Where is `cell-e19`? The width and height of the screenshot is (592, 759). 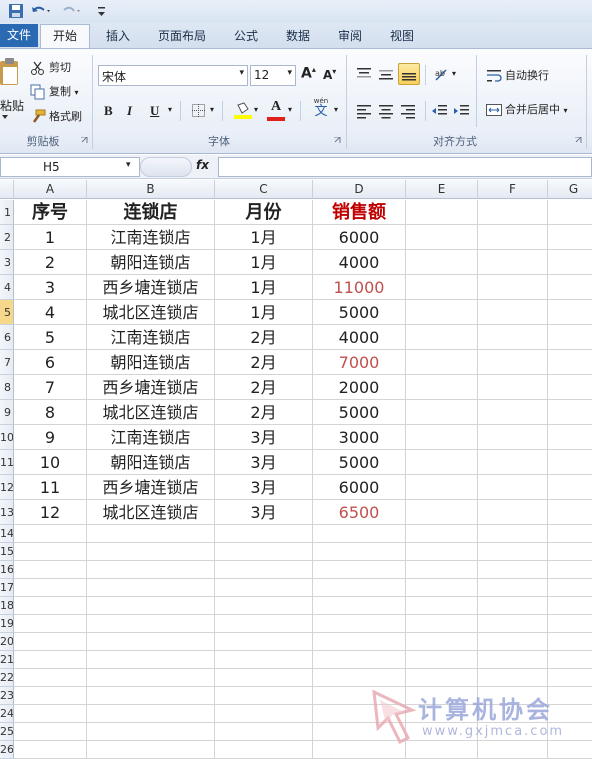
cell-e19 is located at coordinates (442, 624).